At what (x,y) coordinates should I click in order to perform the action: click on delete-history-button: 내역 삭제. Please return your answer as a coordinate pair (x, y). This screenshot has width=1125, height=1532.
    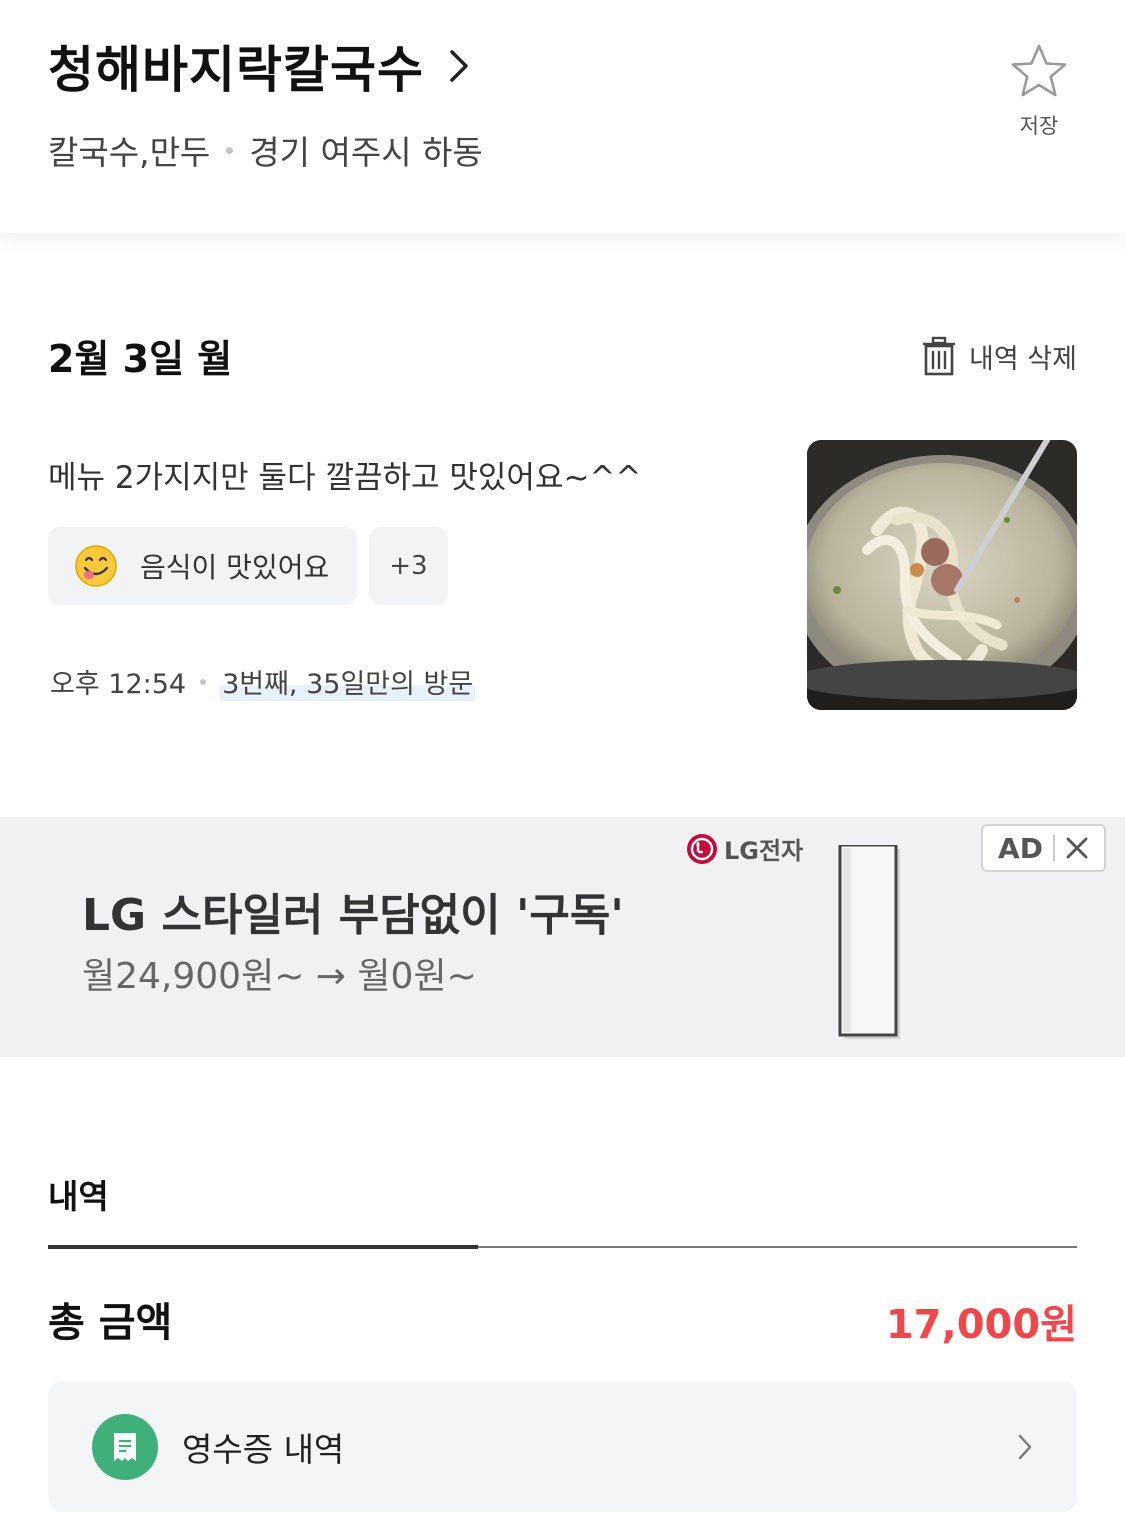
    Looking at the image, I should click on (999, 356).